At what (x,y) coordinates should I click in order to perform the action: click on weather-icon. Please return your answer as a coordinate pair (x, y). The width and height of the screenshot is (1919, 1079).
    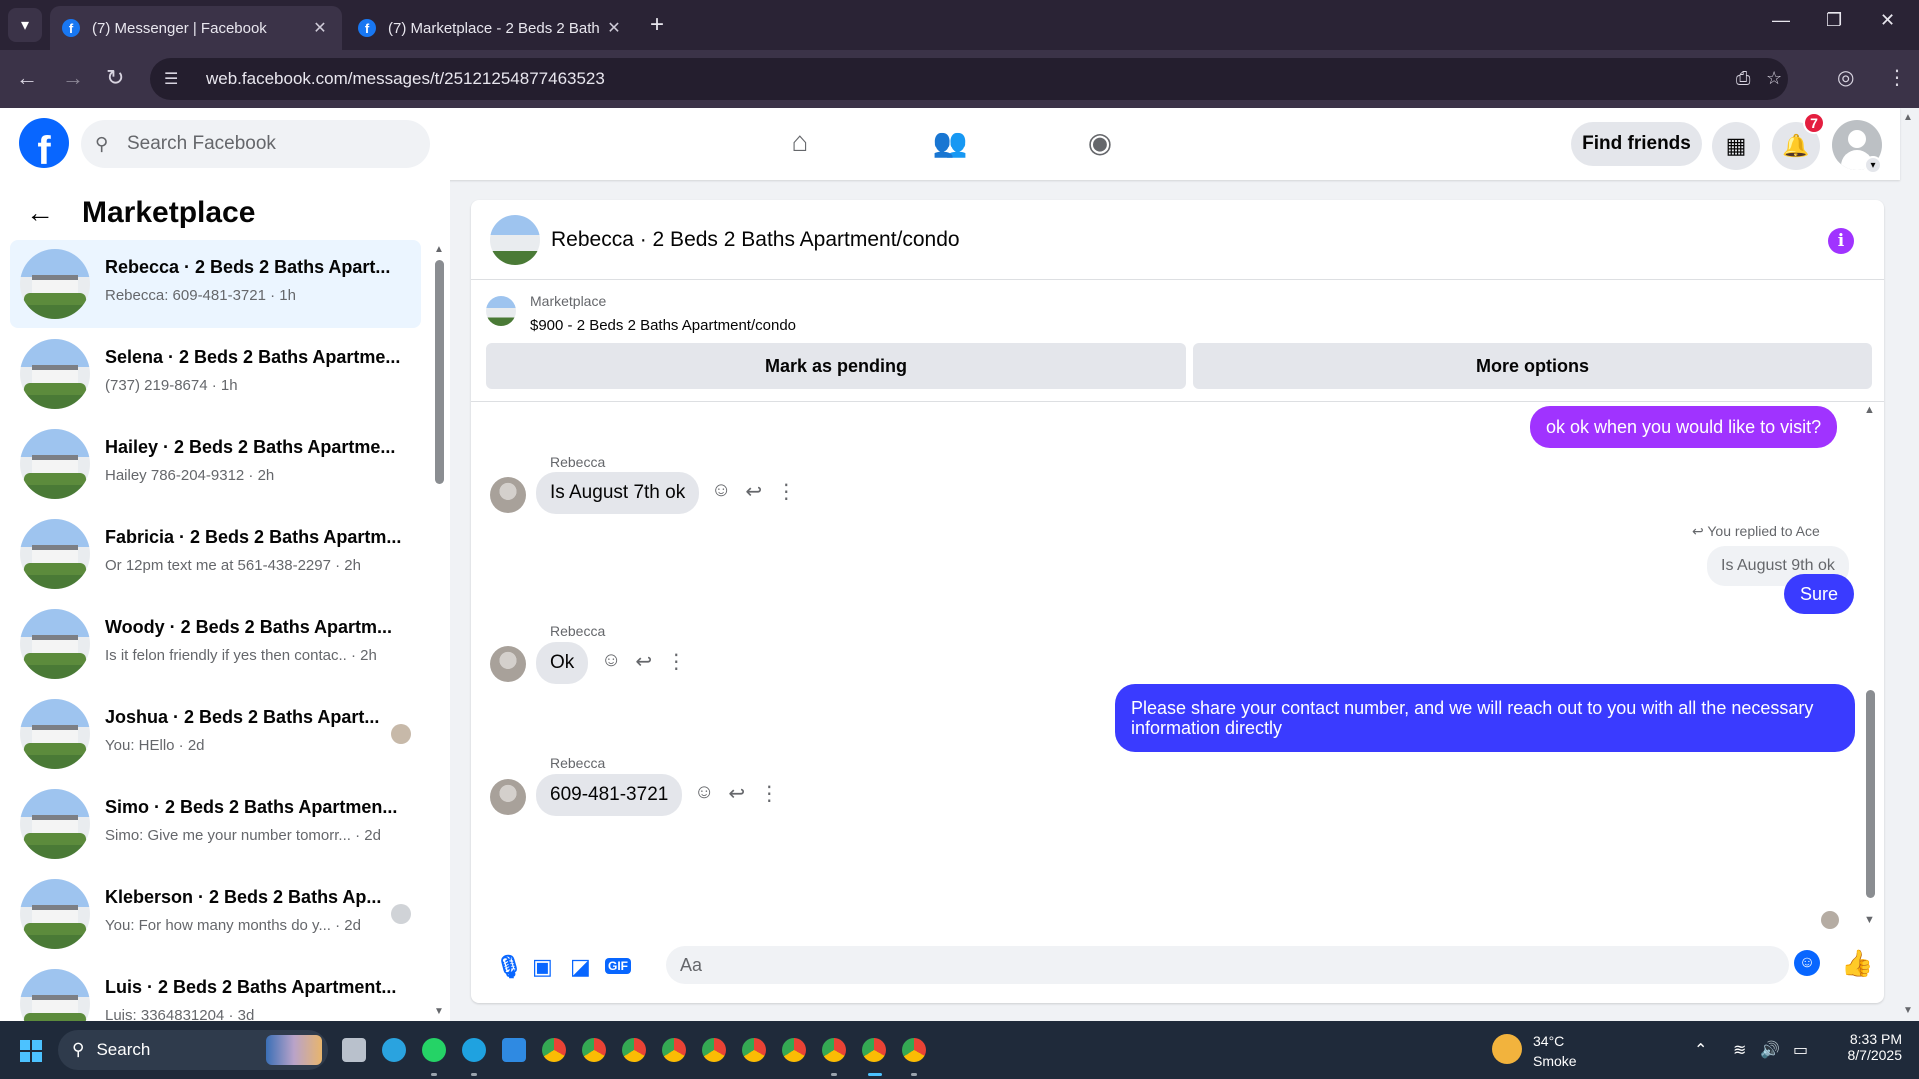
    Looking at the image, I should click on (1507, 1049).